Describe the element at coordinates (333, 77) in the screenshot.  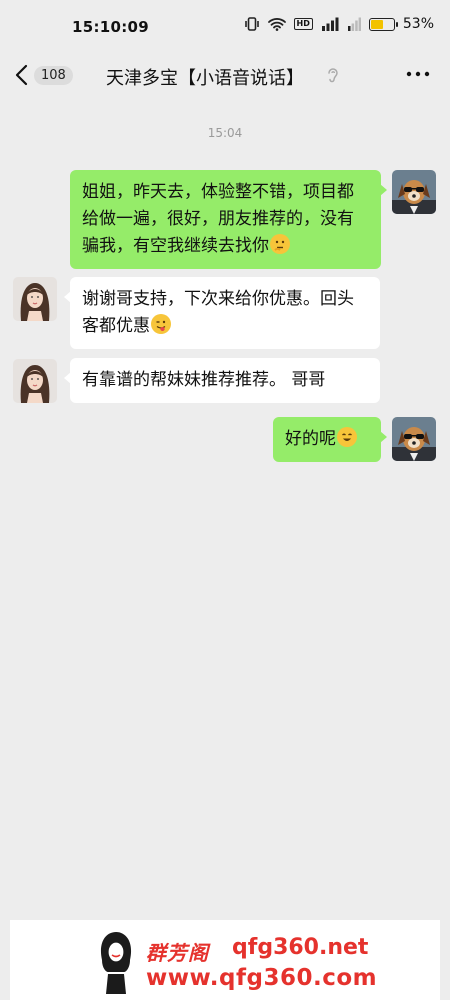
I see `ear-icon` at that location.